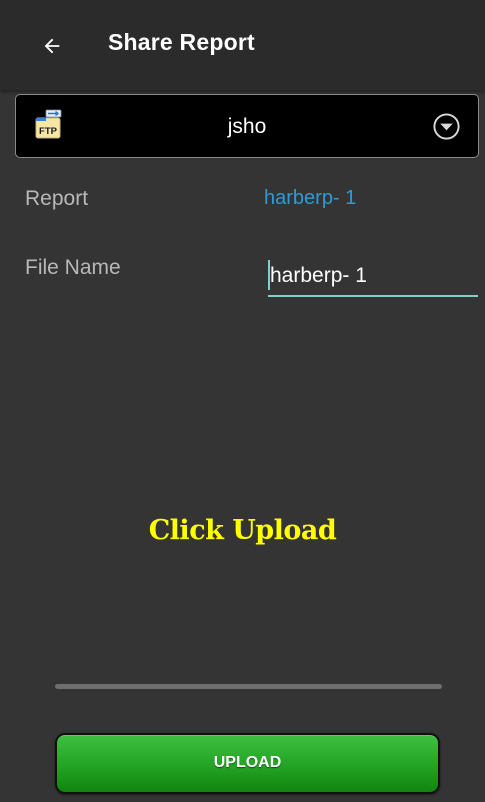 This screenshot has width=485, height=802. What do you see at coordinates (310, 198) in the screenshot?
I see `report-value: harberp- 1` at bounding box center [310, 198].